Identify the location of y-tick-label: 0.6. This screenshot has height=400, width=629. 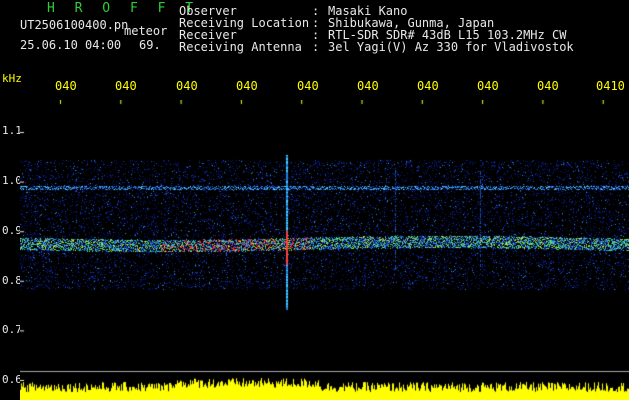
(12, 379).